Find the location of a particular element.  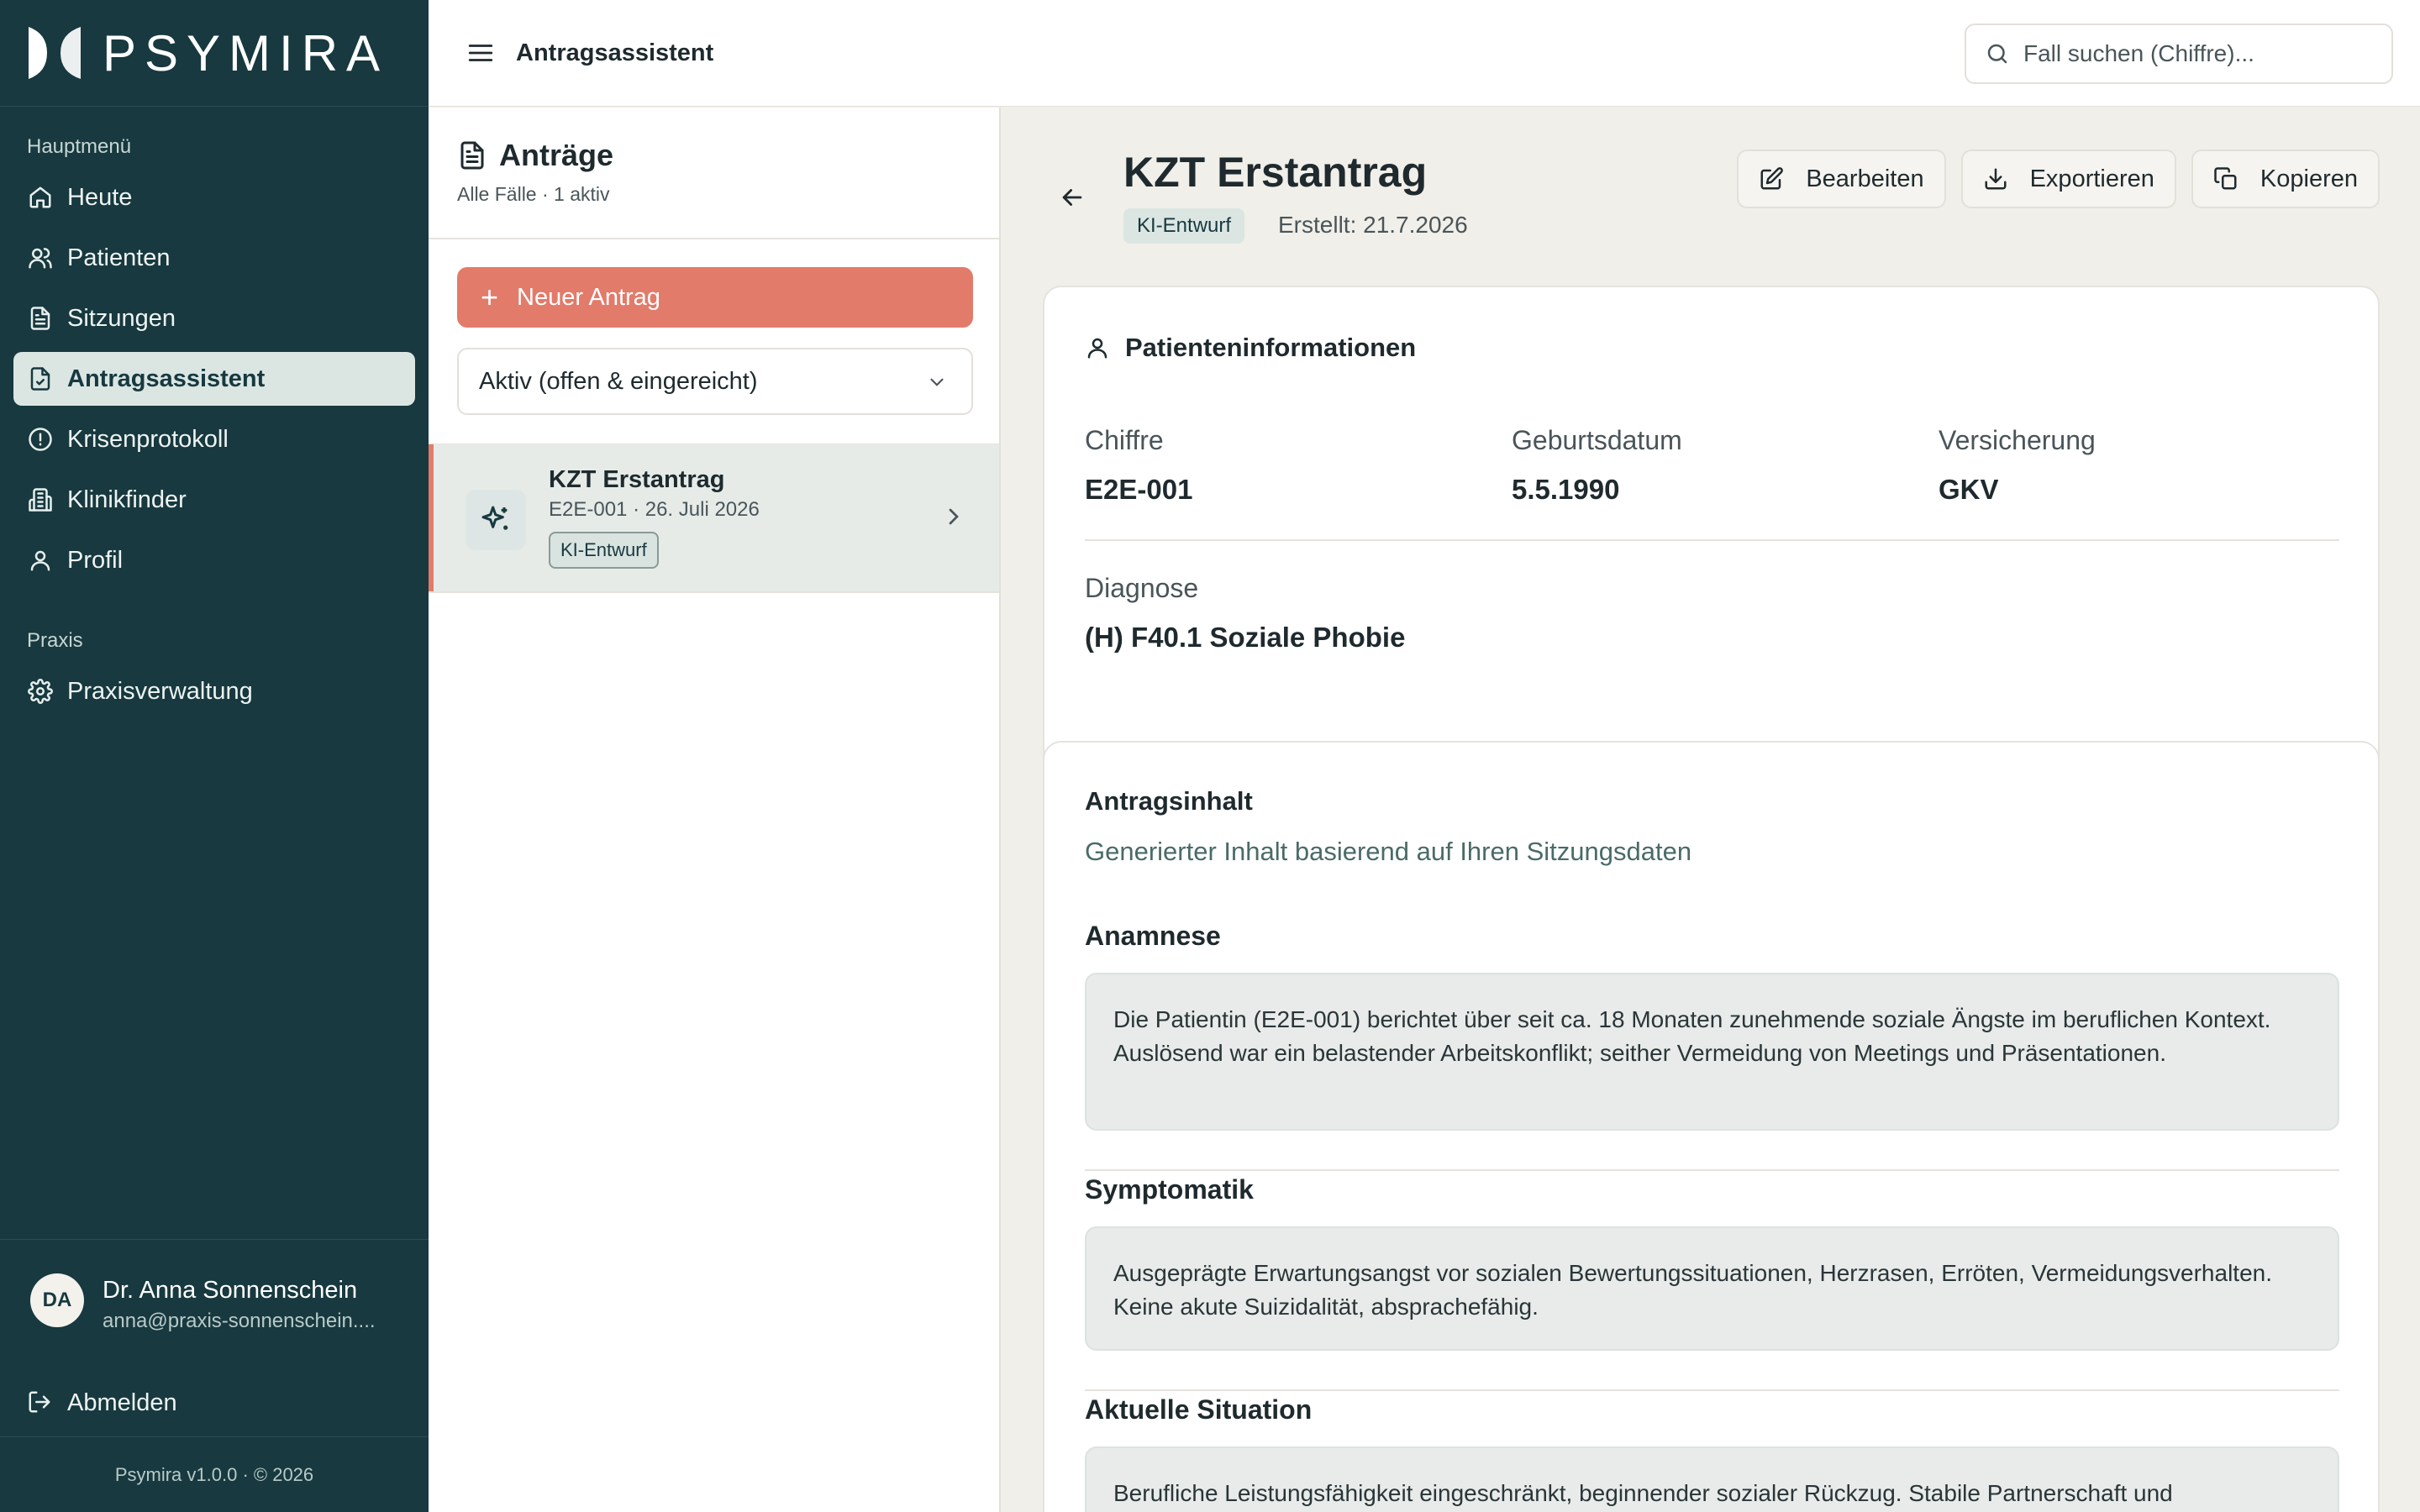

brand-logo: PSYMIRA is located at coordinates (214, 53).